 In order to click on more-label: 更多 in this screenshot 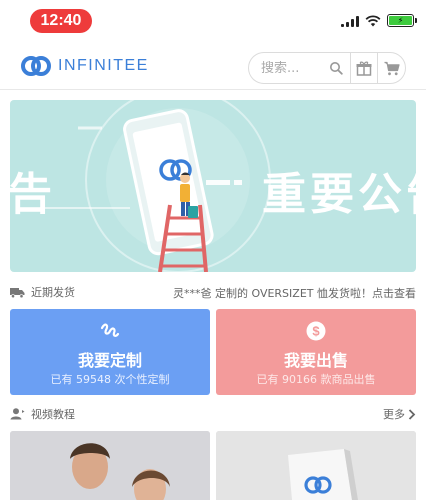, I will do `click(394, 414)`.